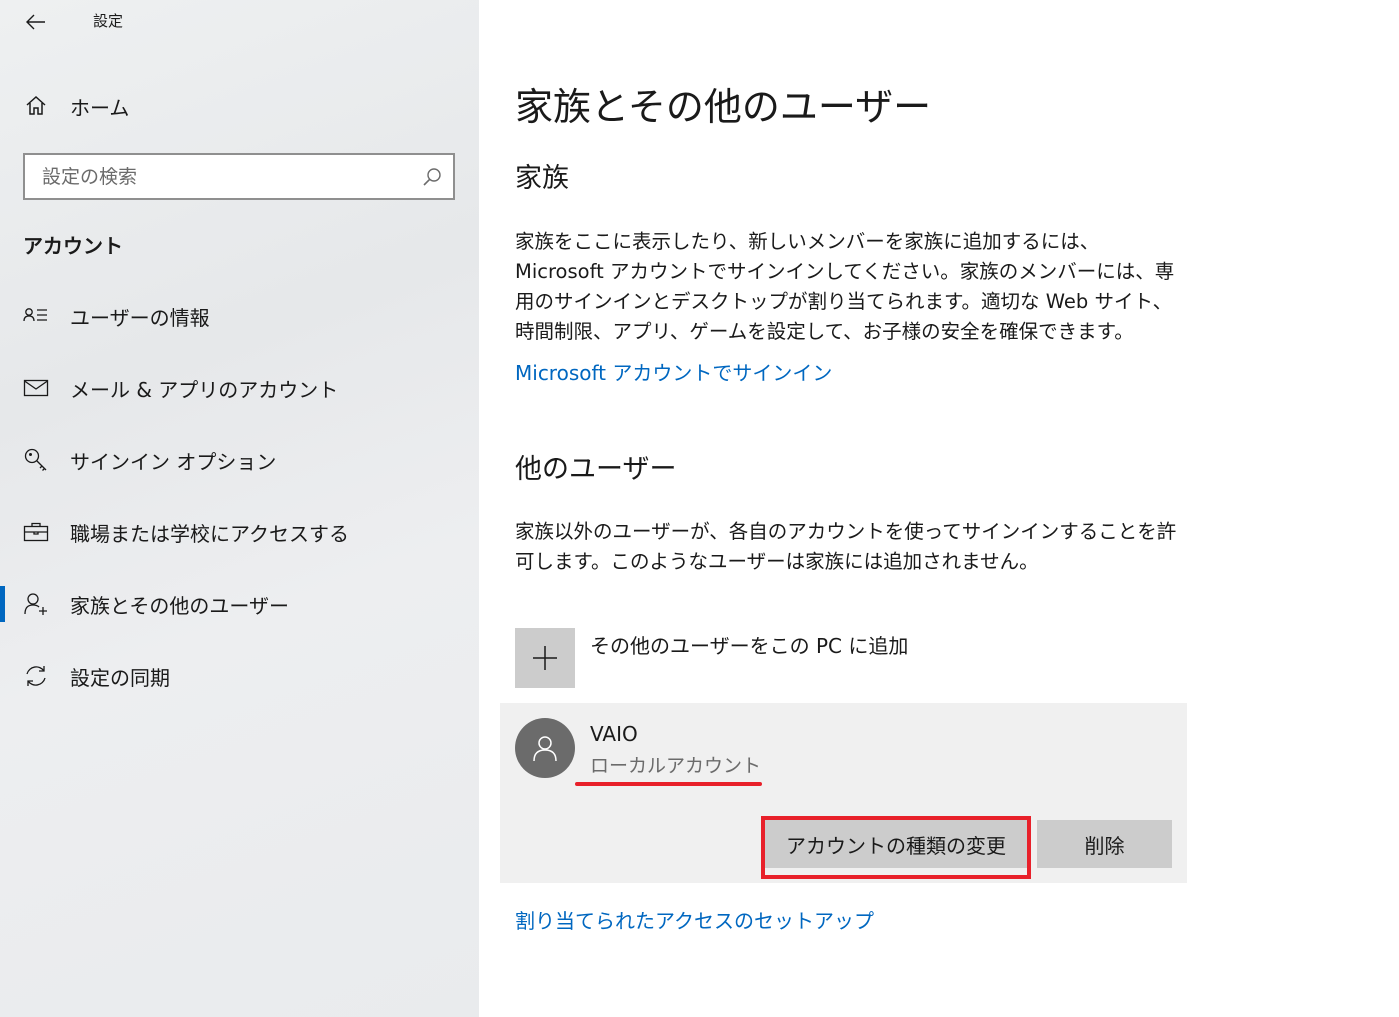 The width and height of the screenshot is (1399, 1017). I want to click on add-person-icon, so click(36, 604).